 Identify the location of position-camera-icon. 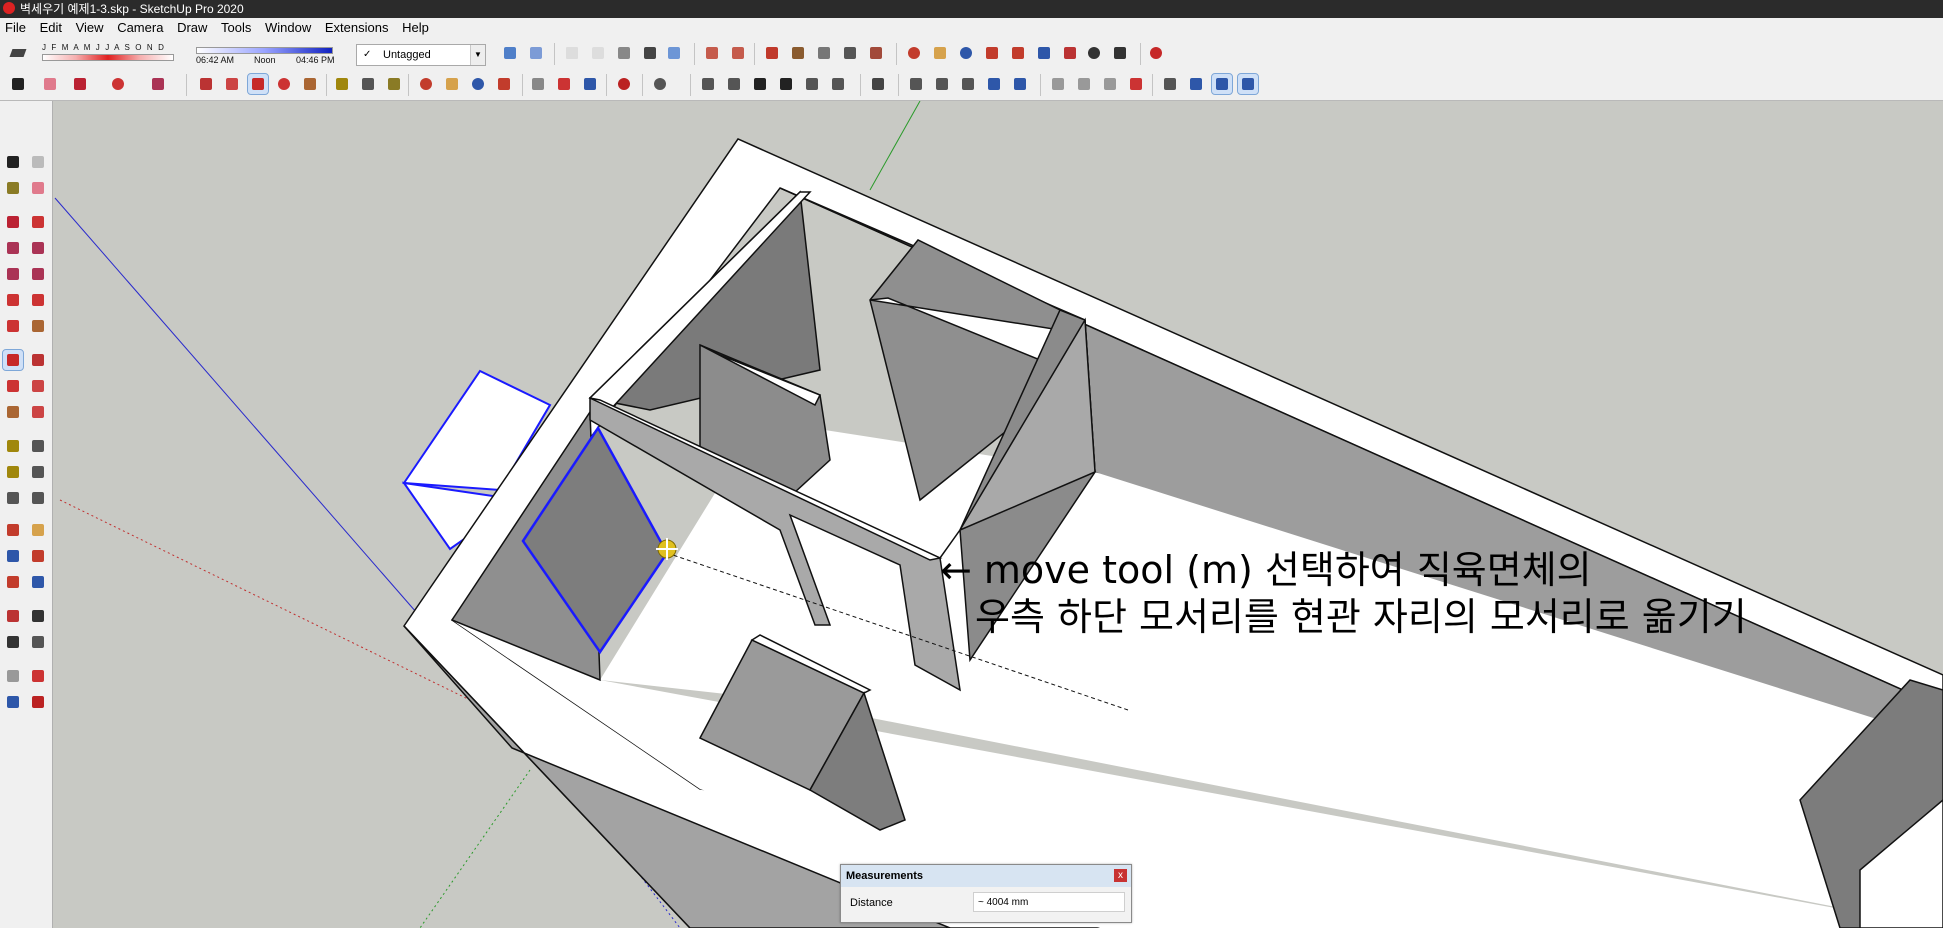
(1070, 53).